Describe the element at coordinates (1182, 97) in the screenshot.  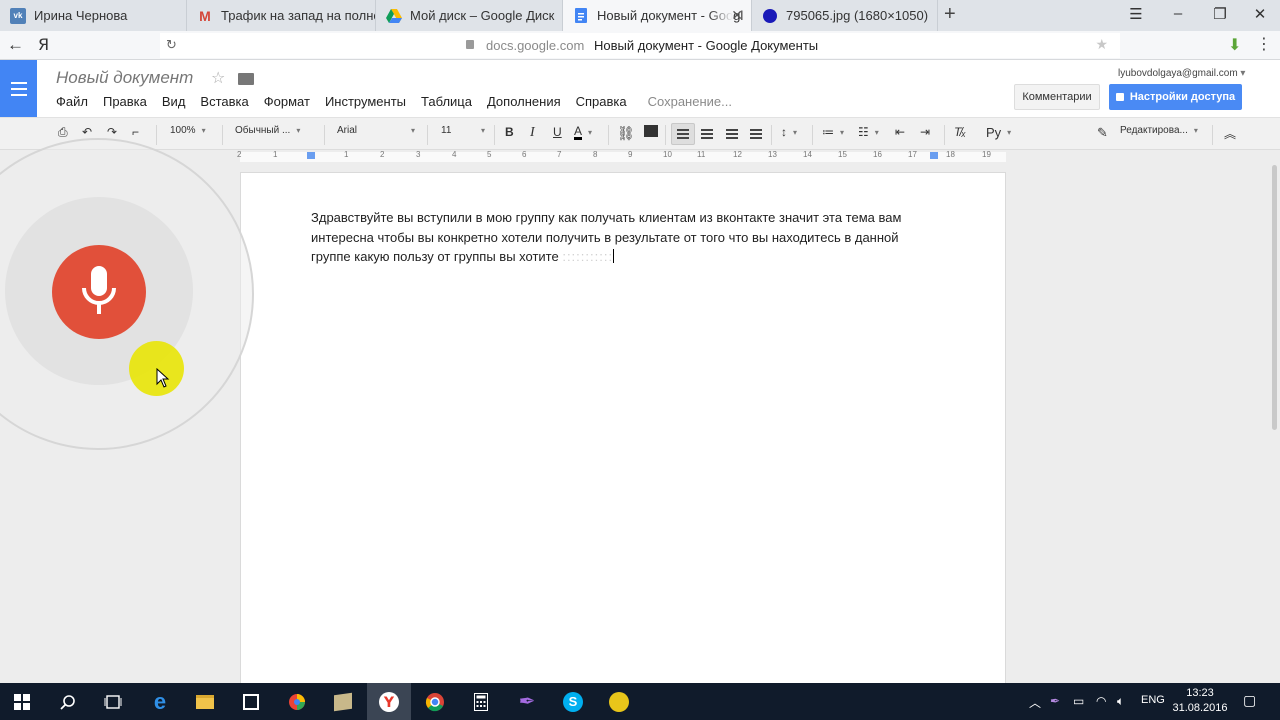
I see `share-button-label: Настройки доступа` at that location.